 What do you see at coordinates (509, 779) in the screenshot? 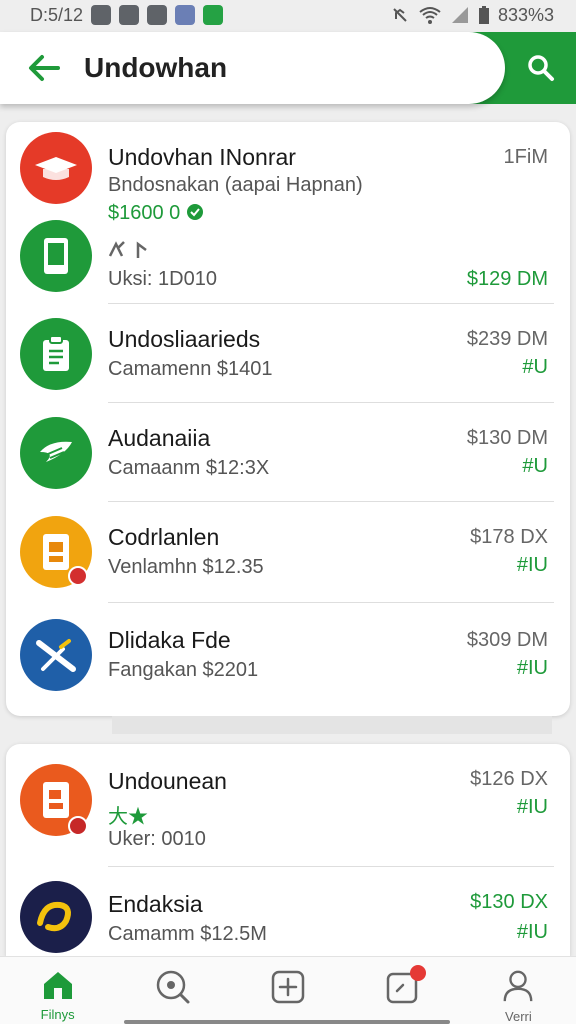
I see `item-price: $126 DX` at bounding box center [509, 779].